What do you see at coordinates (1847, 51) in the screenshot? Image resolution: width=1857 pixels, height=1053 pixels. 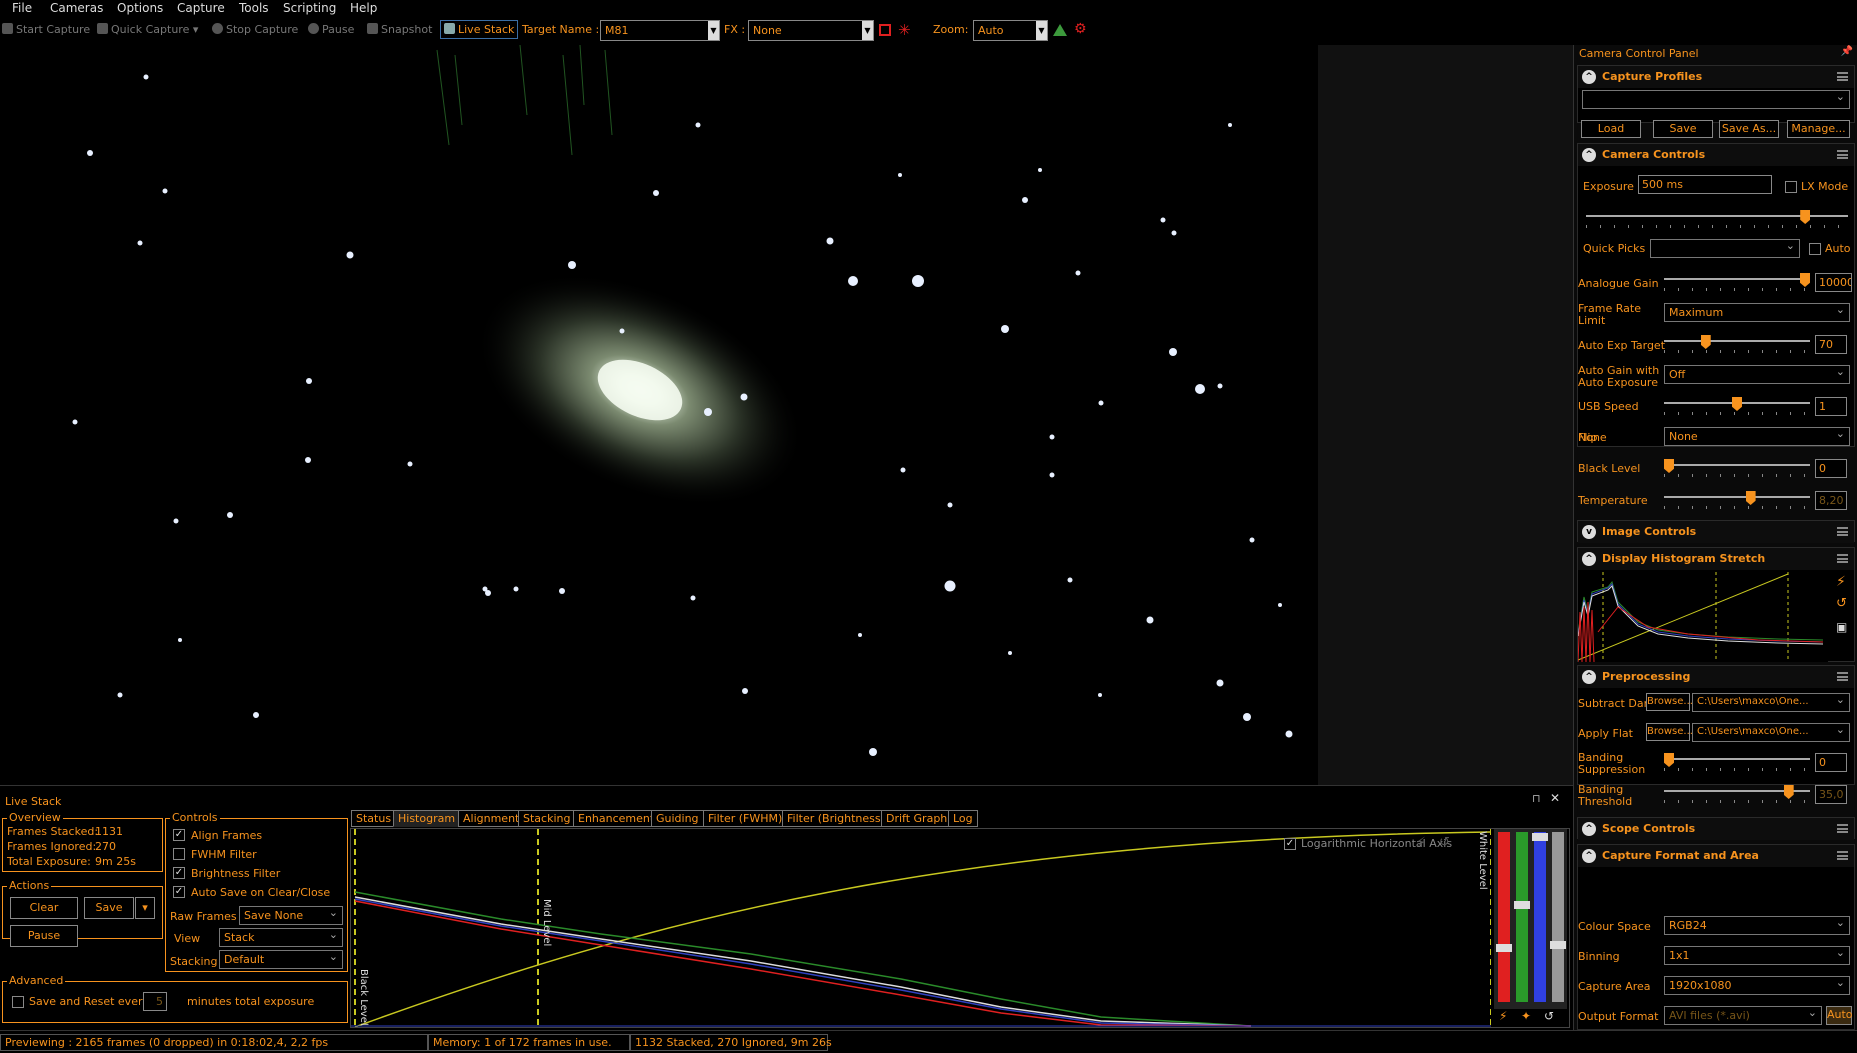 I see `pin-icon: 📌` at bounding box center [1847, 51].